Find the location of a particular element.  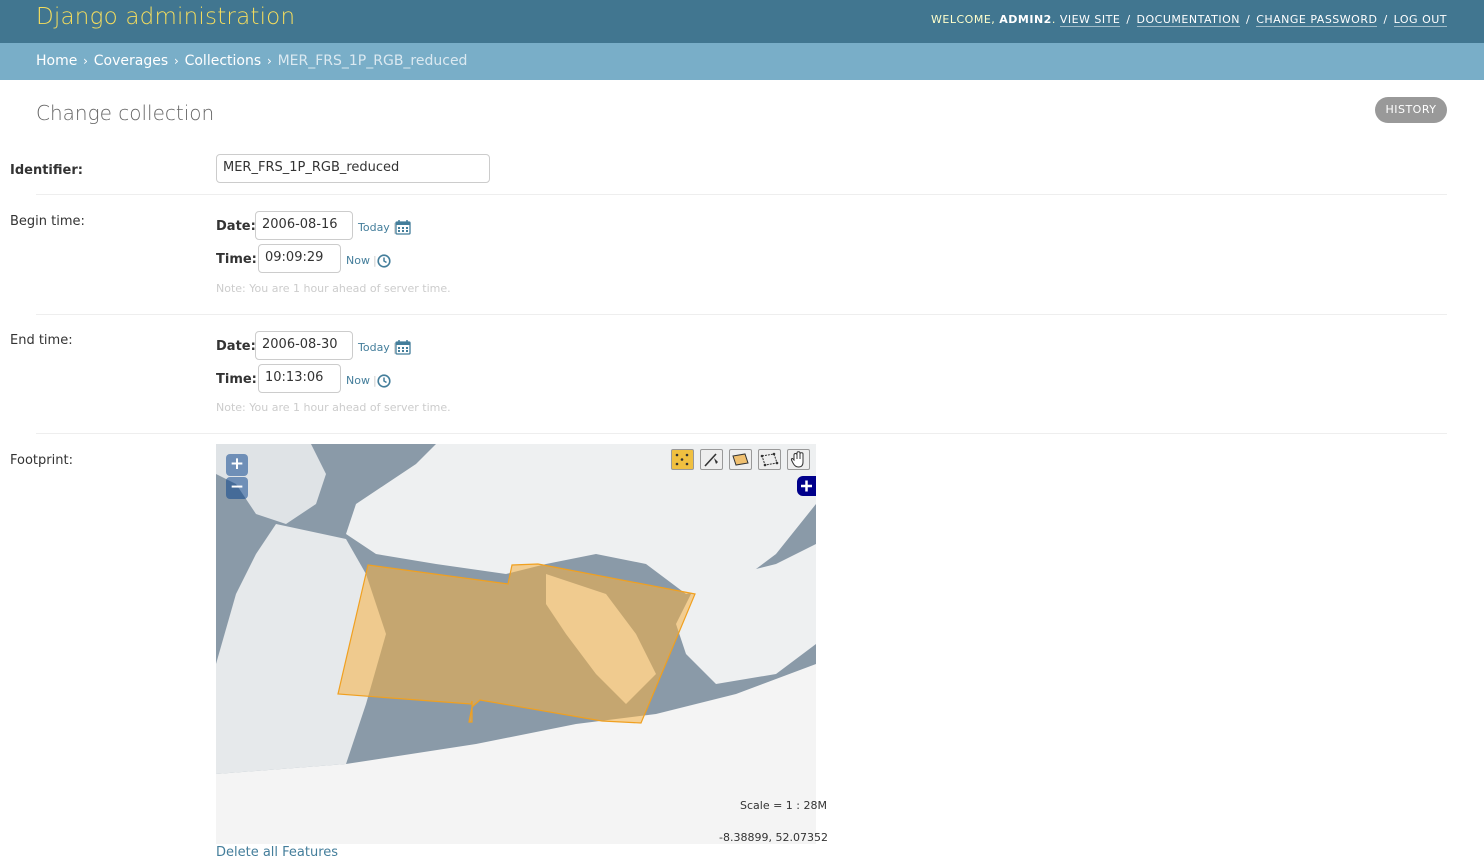

page-title: Change collection is located at coordinates (125, 113).